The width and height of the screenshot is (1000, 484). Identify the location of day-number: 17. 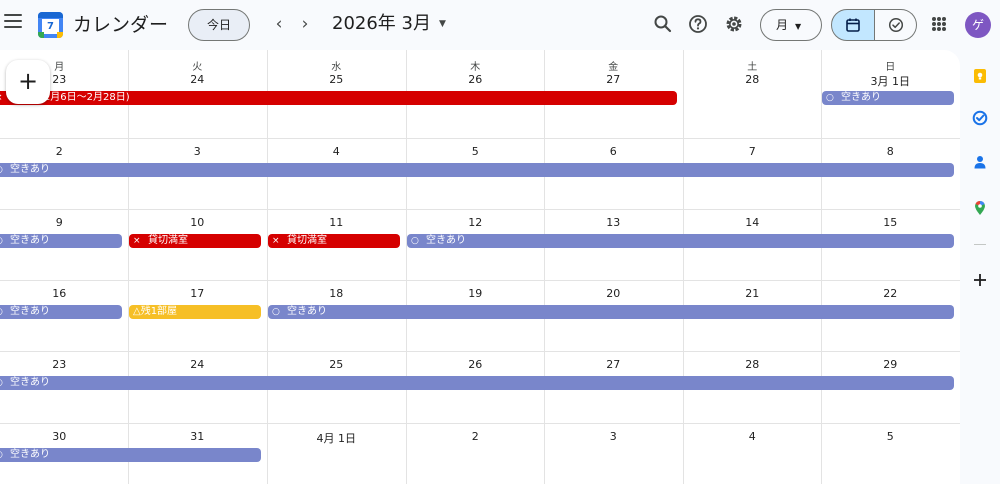
(197, 293).